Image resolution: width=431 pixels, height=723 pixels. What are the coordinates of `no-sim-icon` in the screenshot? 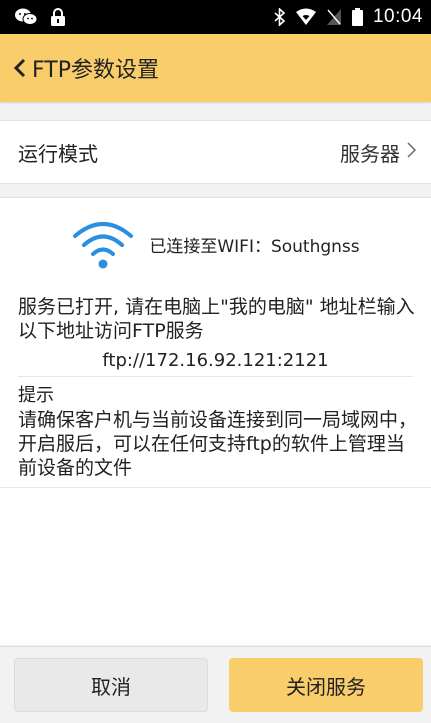 It's located at (334, 17).